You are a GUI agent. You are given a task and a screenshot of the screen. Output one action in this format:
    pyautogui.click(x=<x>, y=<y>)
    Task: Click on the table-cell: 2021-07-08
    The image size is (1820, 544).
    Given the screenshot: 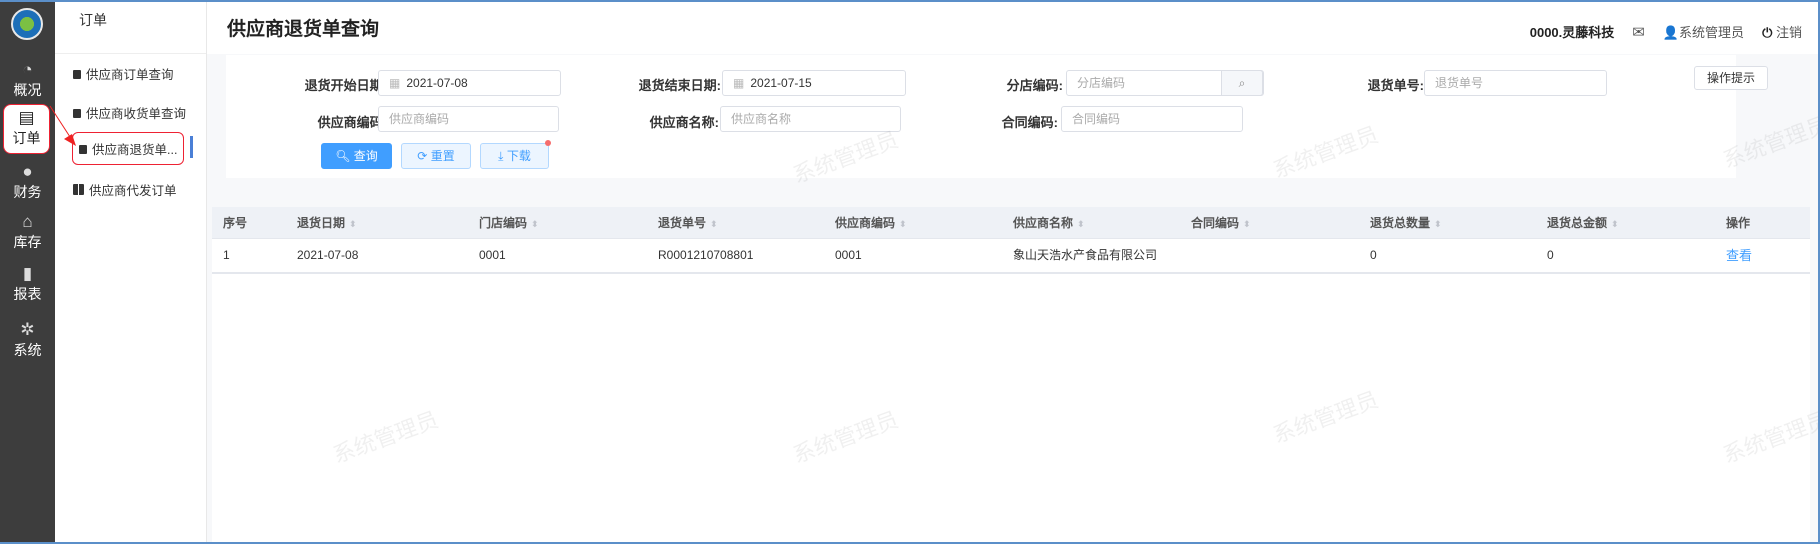 What is the action you would take?
    pyautogui.click(x=328, y=255)
    